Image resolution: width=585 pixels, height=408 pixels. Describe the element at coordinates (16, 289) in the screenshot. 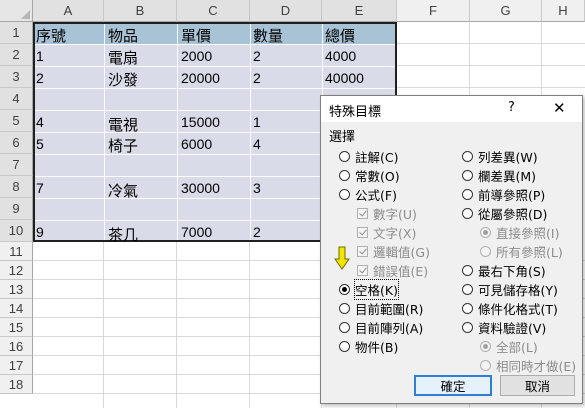

I see `row-header-13: 13` at that location.